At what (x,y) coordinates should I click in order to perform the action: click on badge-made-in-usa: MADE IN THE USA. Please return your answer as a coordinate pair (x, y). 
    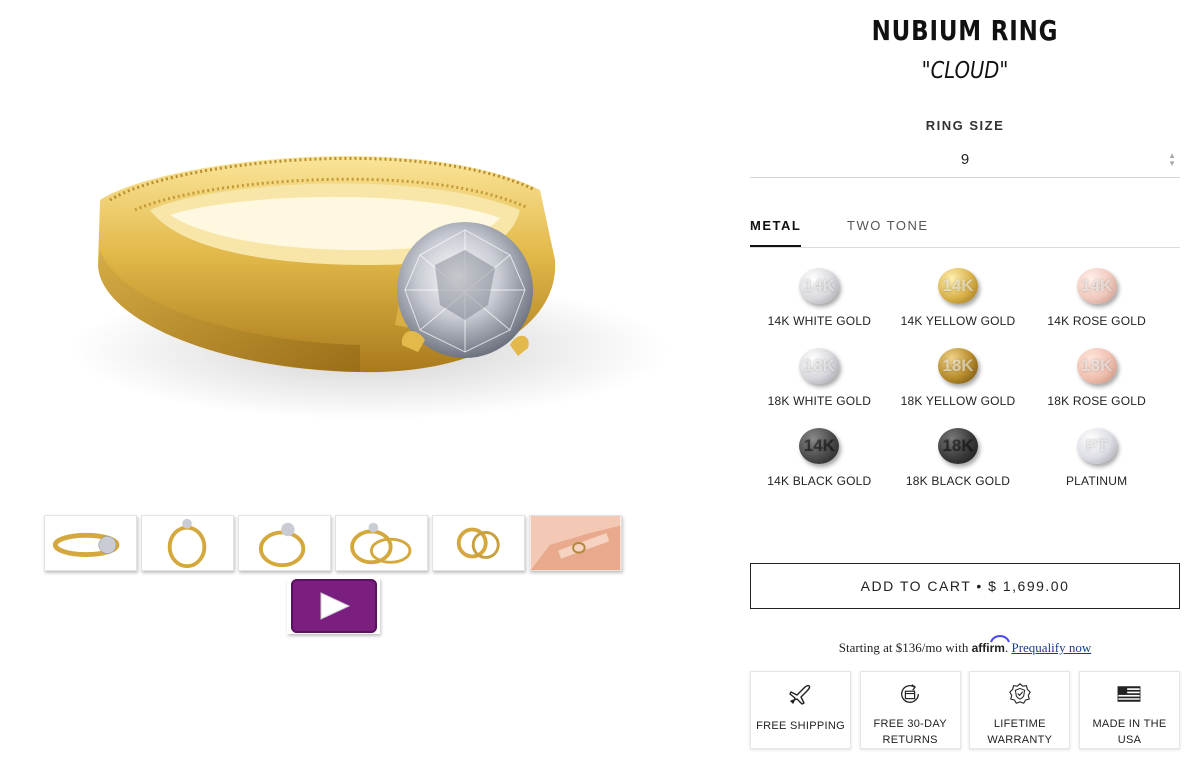
    Looking at the image, I should click on (1129, 710).